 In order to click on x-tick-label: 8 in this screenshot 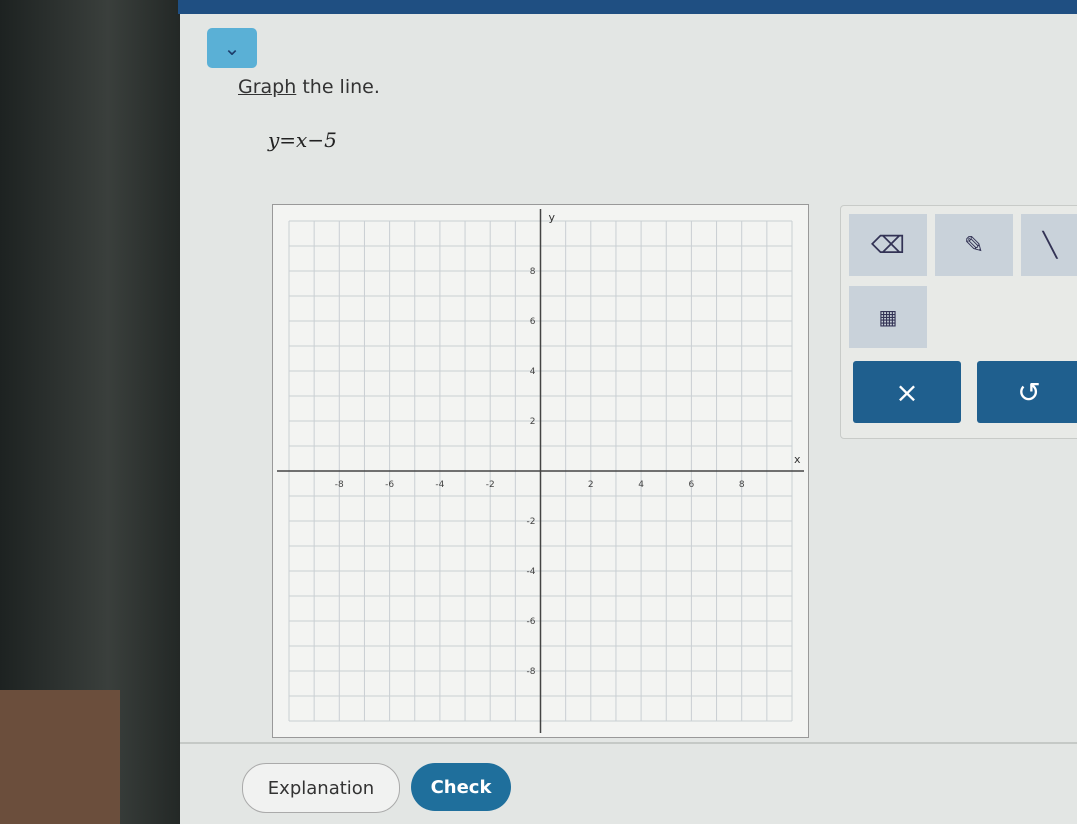, I will do `click(742, 485)`.